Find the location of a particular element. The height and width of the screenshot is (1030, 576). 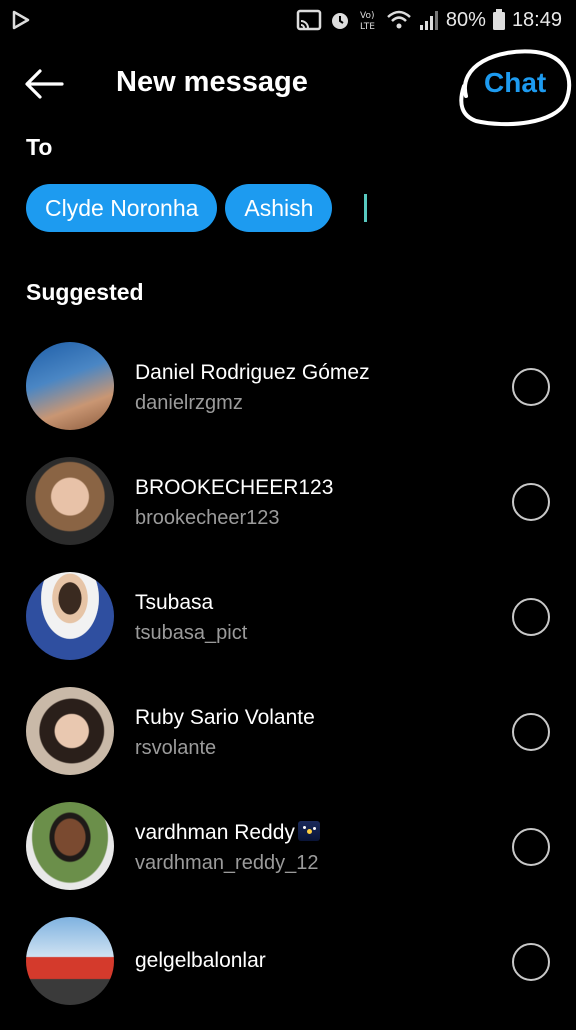

recipient-chip: Ashish is located at coordinates (279, 208).